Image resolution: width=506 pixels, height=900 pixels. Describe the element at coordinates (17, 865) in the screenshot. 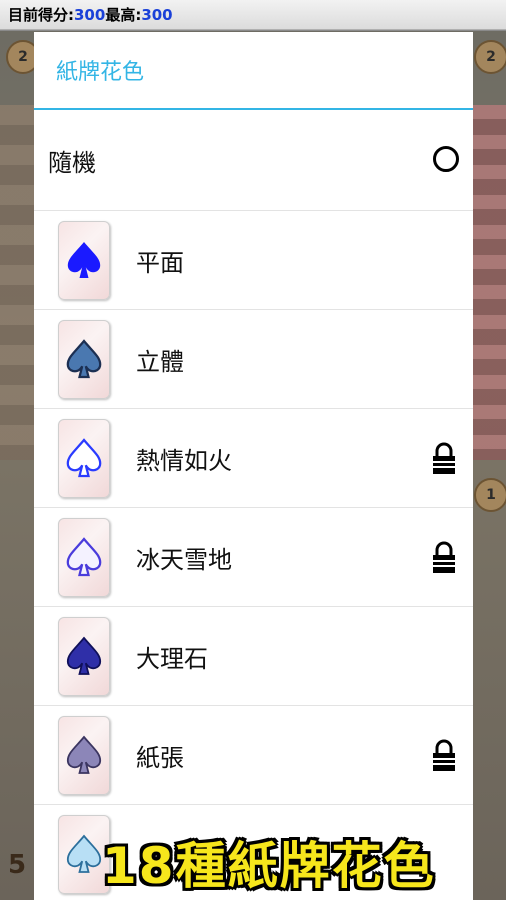

I see `bottom-left-number: 5` at that location.